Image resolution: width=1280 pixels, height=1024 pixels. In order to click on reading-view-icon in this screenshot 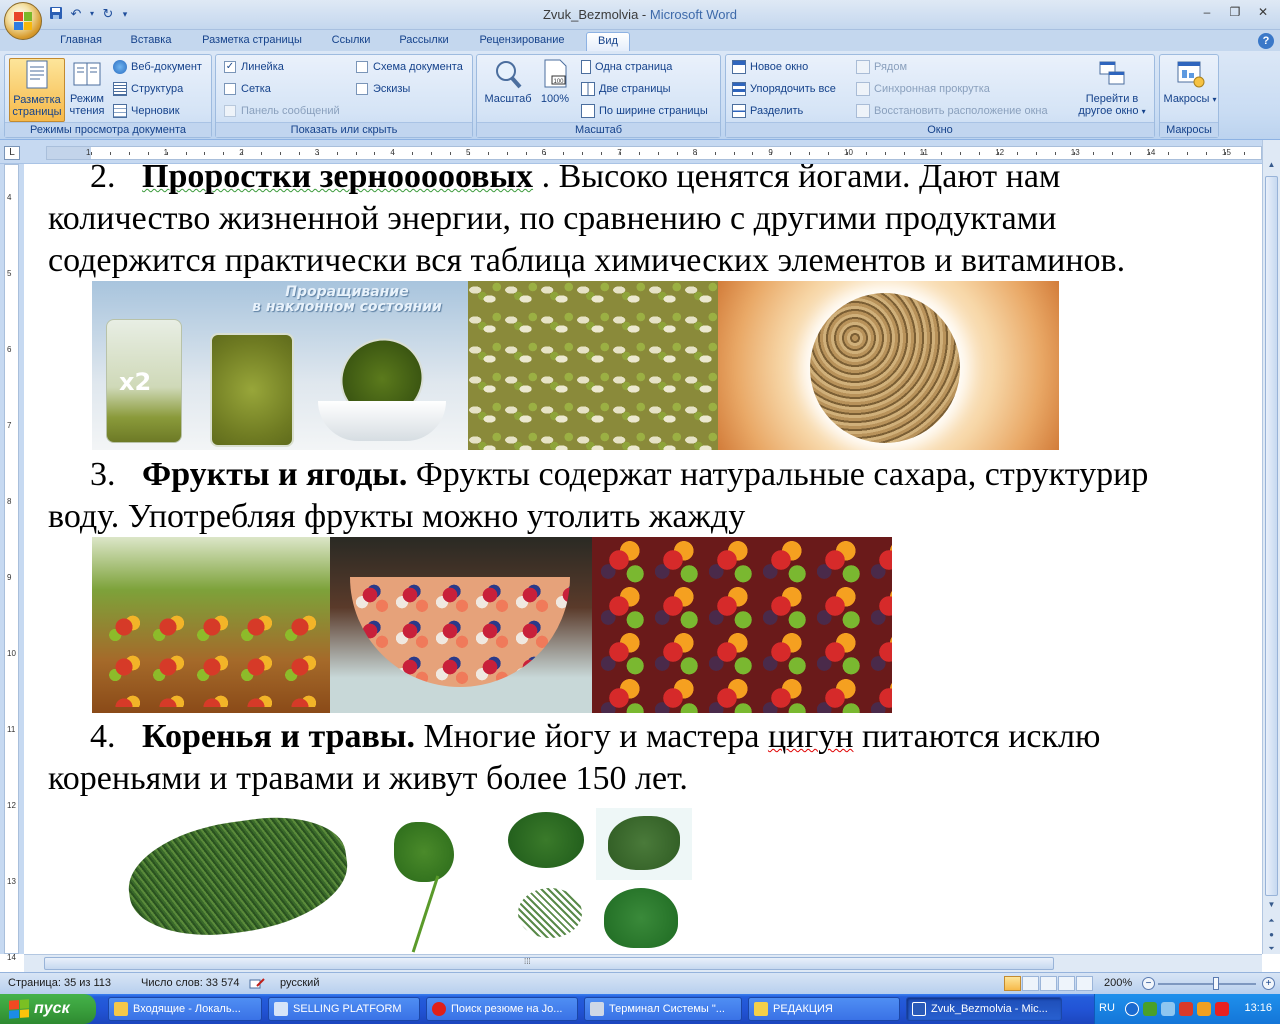, I will do `click(1030, 983)`.